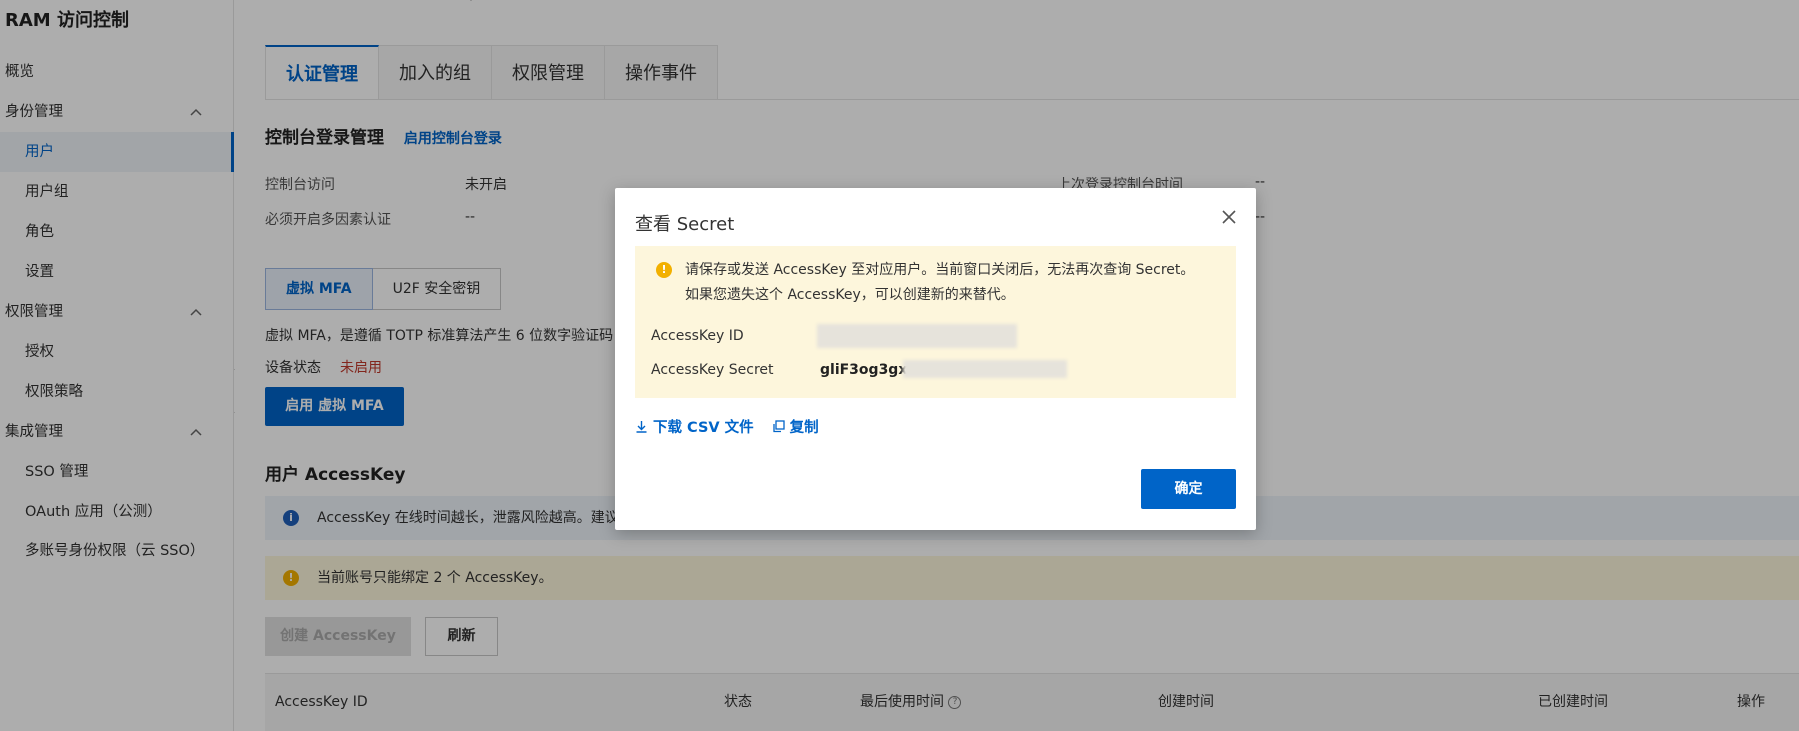  What do you see at coordinates (1229, 217) in the screenshot?
I see `close-icon` at bounding box center [1229, 217].